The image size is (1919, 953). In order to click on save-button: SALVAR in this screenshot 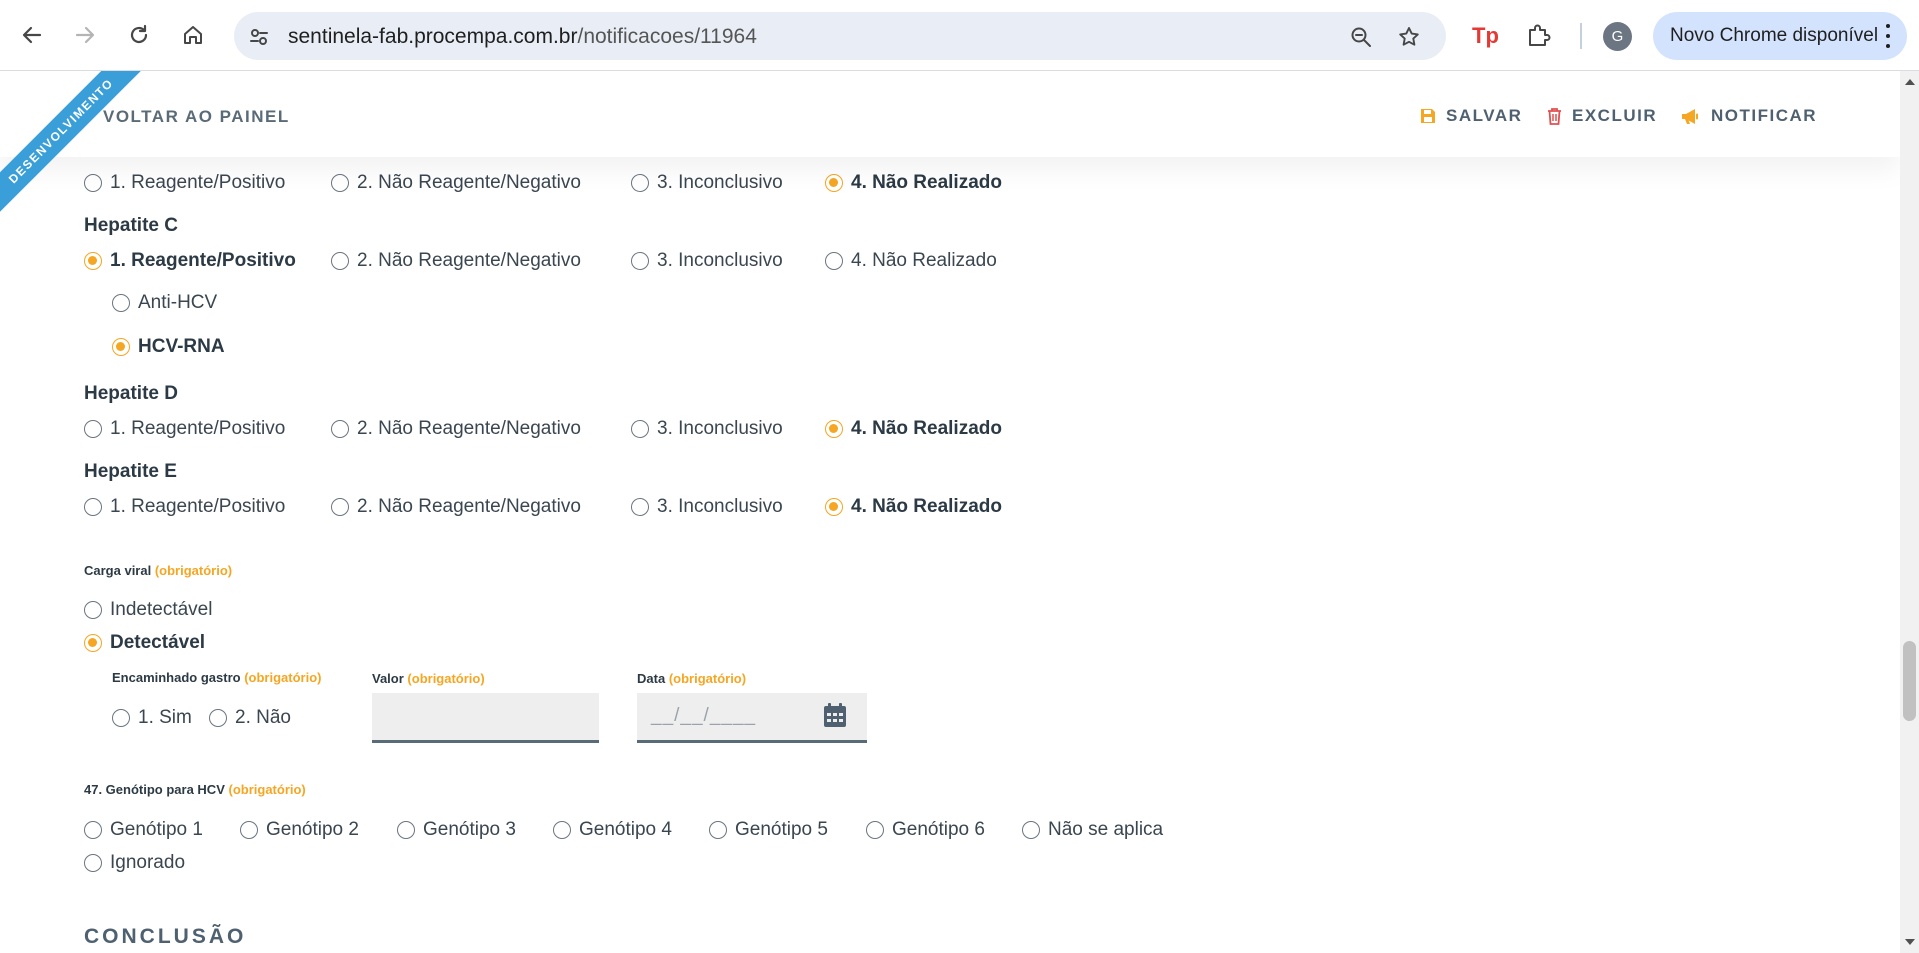, I will do `click(1471, 116)`.